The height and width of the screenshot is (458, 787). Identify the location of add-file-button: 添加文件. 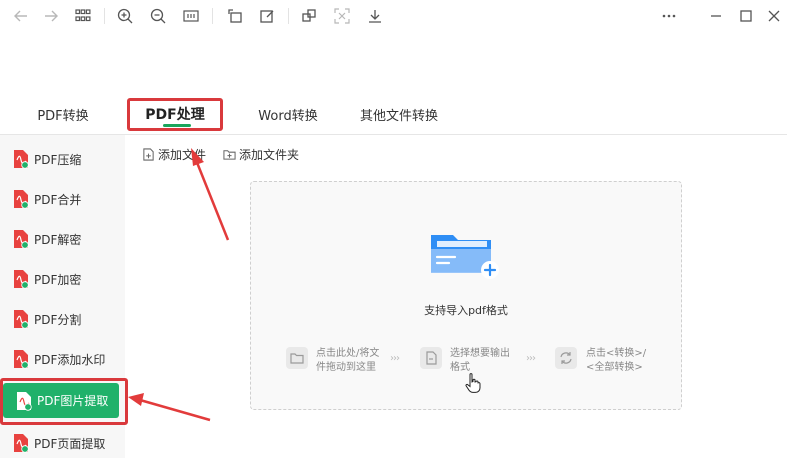
(174, 154).